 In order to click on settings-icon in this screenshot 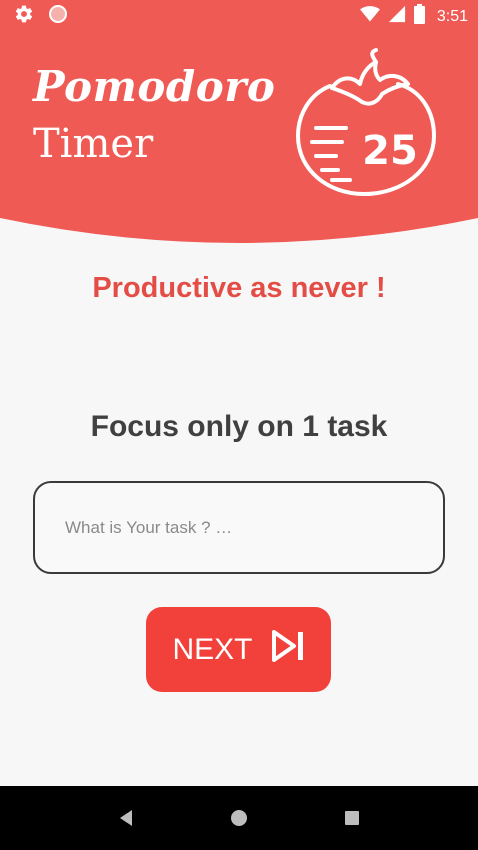, I will do `click(24, 16)`.